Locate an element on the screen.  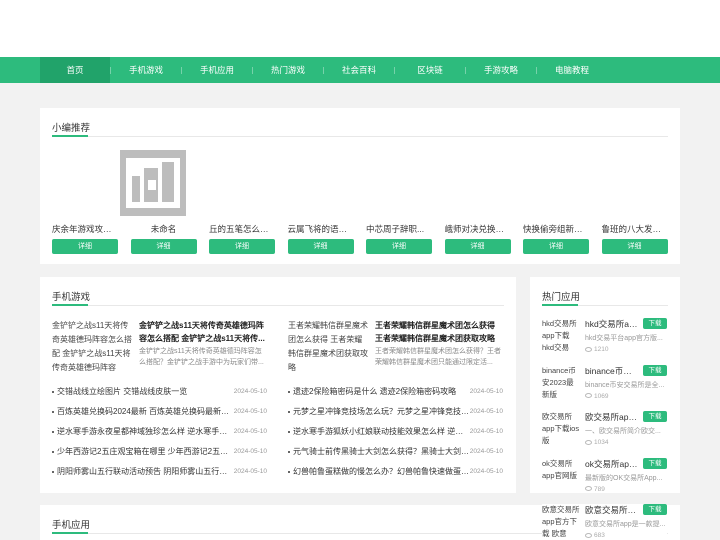
nav-item: 首页 is located at coordinates (75, 70).